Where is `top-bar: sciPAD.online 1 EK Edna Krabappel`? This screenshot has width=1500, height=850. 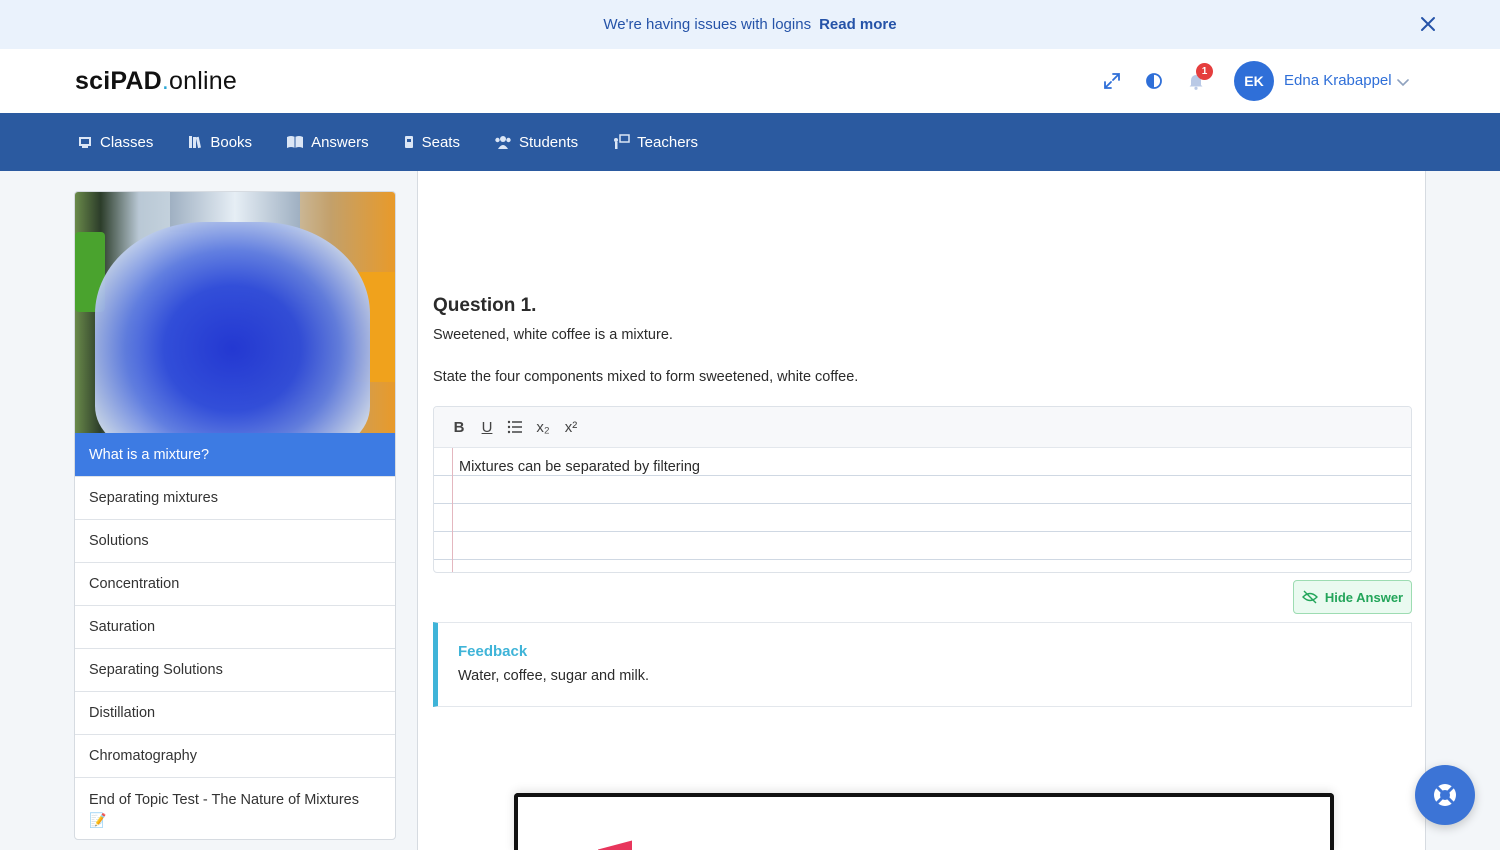
top-bar: sciPAD.online 1 EK Edna Krabappel is located at coordinates (750, 81).